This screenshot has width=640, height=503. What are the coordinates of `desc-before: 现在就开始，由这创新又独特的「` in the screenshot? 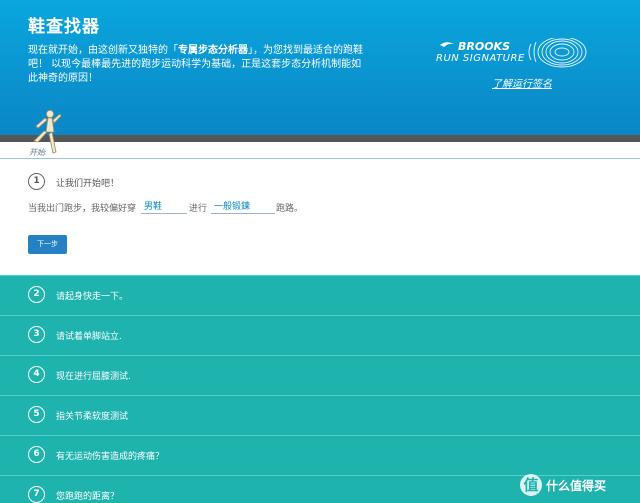 It's located at (103, 50).